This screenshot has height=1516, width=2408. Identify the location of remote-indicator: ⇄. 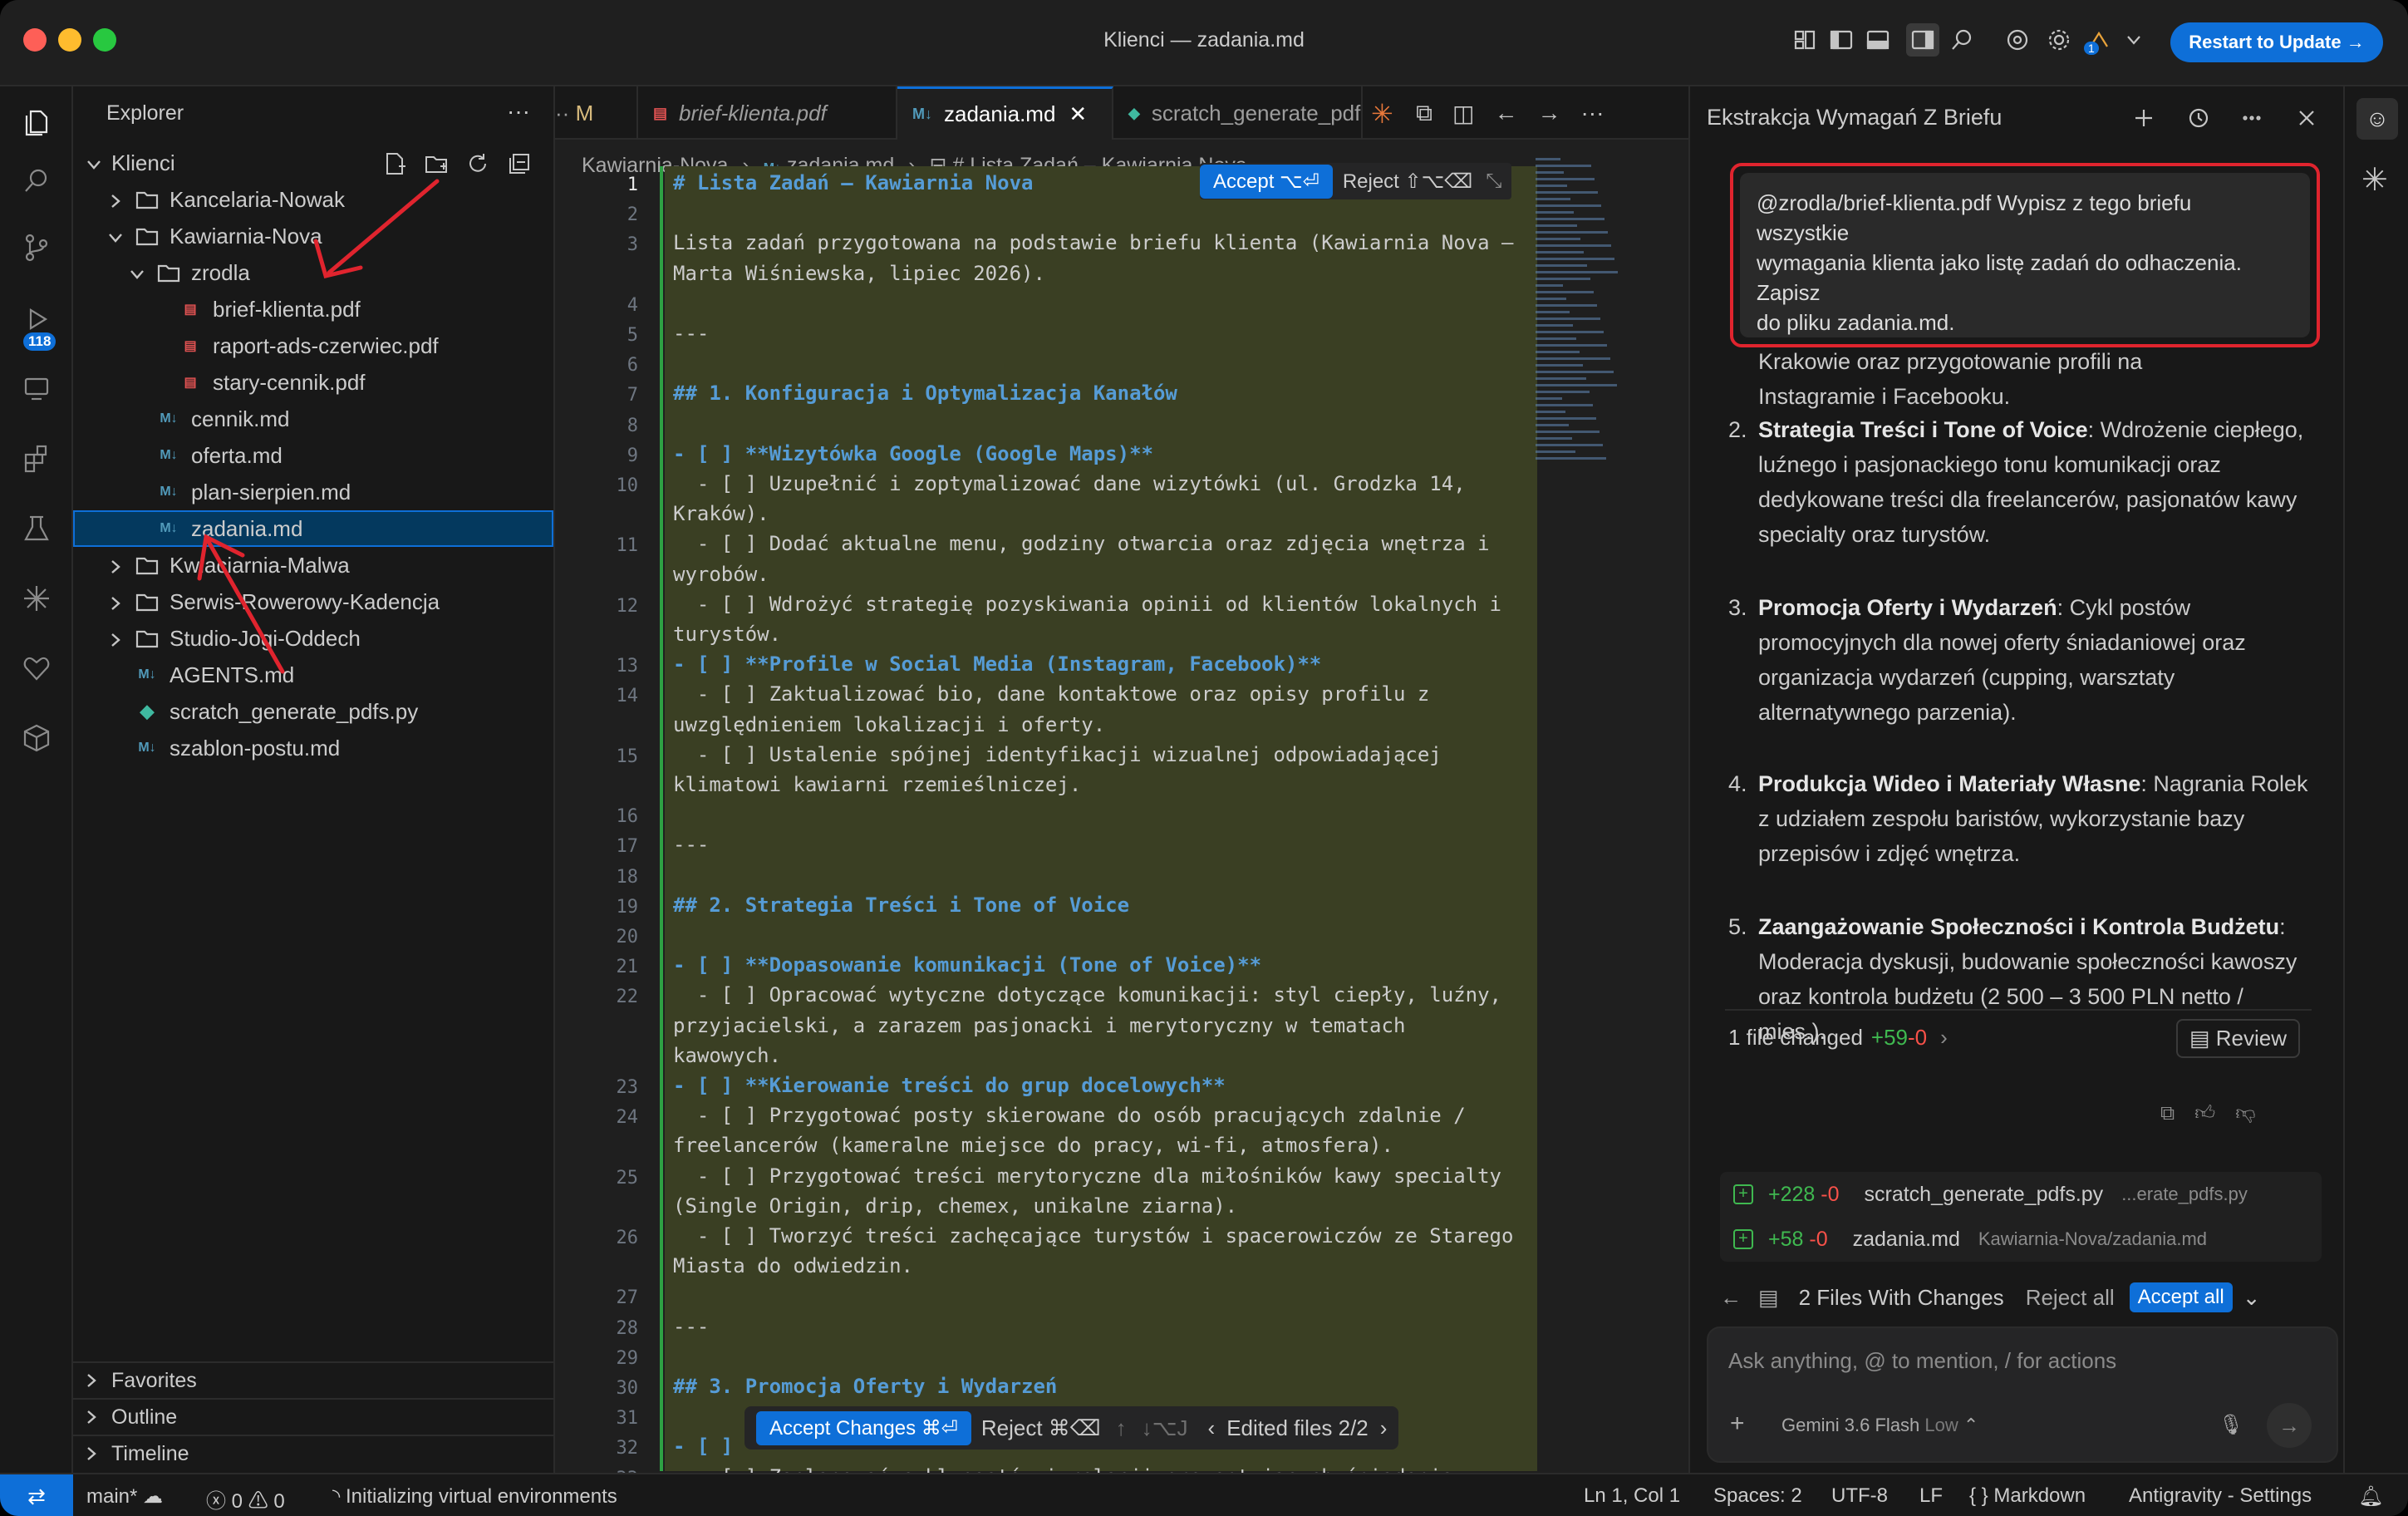
(36, 1495).